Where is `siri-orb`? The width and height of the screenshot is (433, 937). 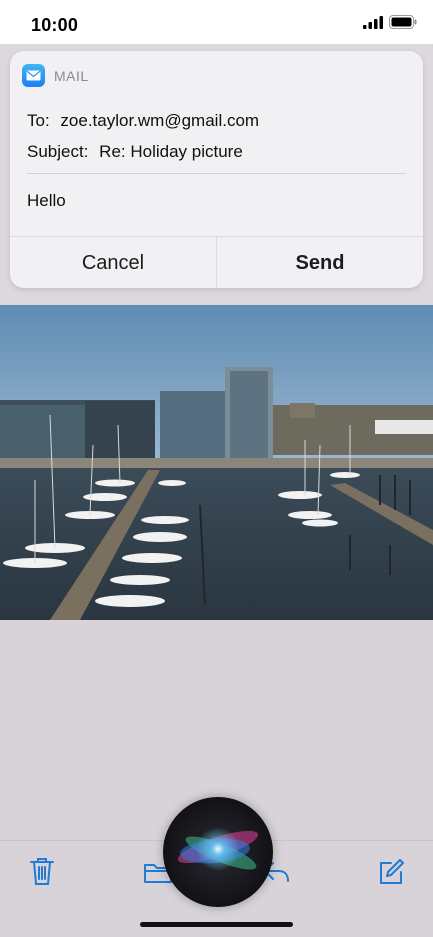
siri-orb is located at coordinates (218, 852).